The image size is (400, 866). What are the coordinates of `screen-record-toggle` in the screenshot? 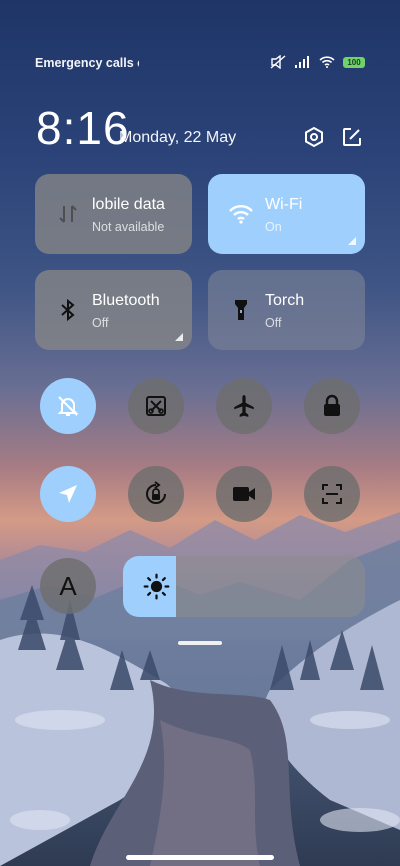 It's located at (244, 494).